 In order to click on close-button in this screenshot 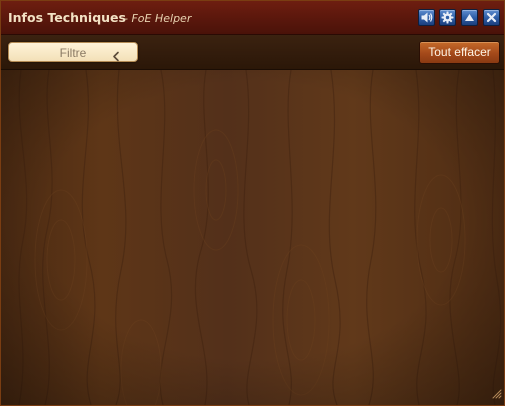, I will do `click(491, 17)`.